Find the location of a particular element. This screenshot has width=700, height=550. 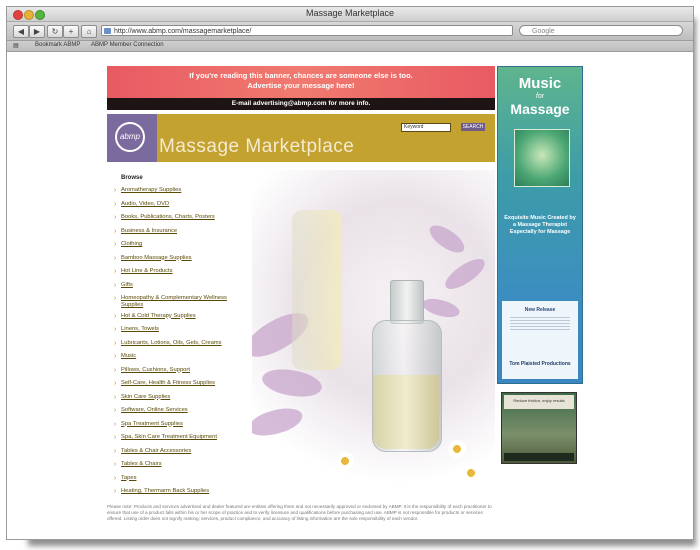

category-link: Heating, Thermarm Back Supplies is located at coordinates (176, 491).